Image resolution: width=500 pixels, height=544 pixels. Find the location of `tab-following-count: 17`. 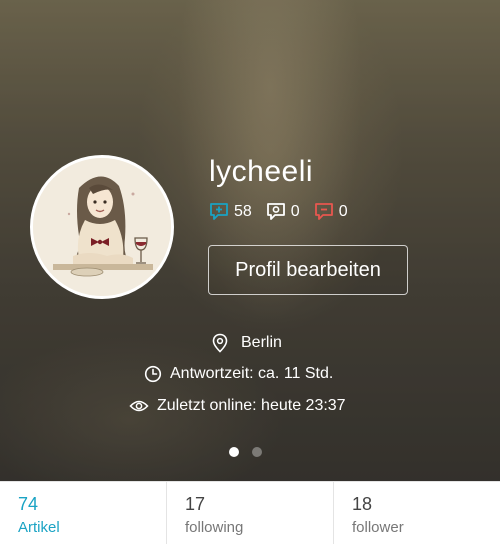

tab-following-count: 17 is located at coordinates (195, 504).